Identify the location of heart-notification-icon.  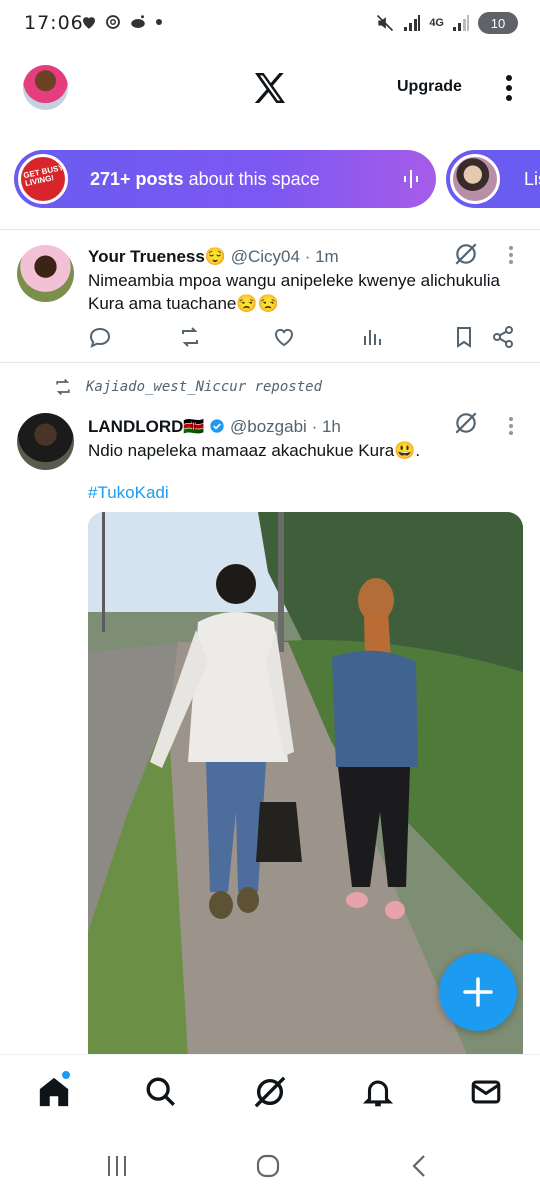
(89, 23).